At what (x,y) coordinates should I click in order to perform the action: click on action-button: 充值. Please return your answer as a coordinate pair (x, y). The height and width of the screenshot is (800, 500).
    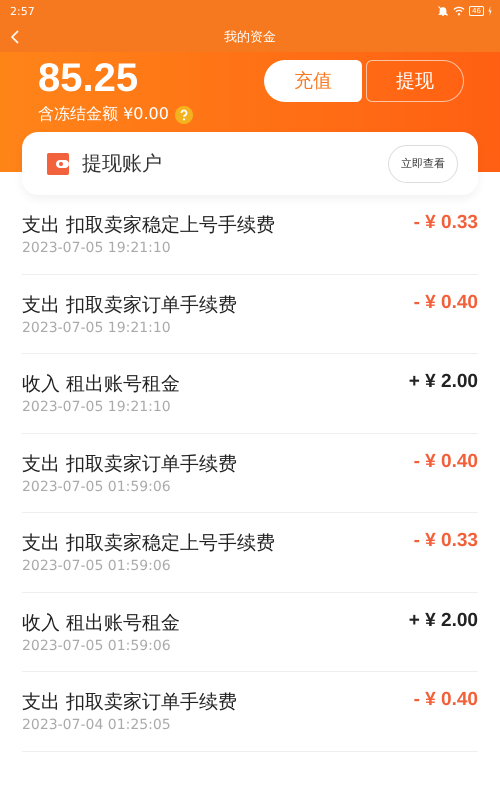
    Looking at the image, I should click on (313, 81).